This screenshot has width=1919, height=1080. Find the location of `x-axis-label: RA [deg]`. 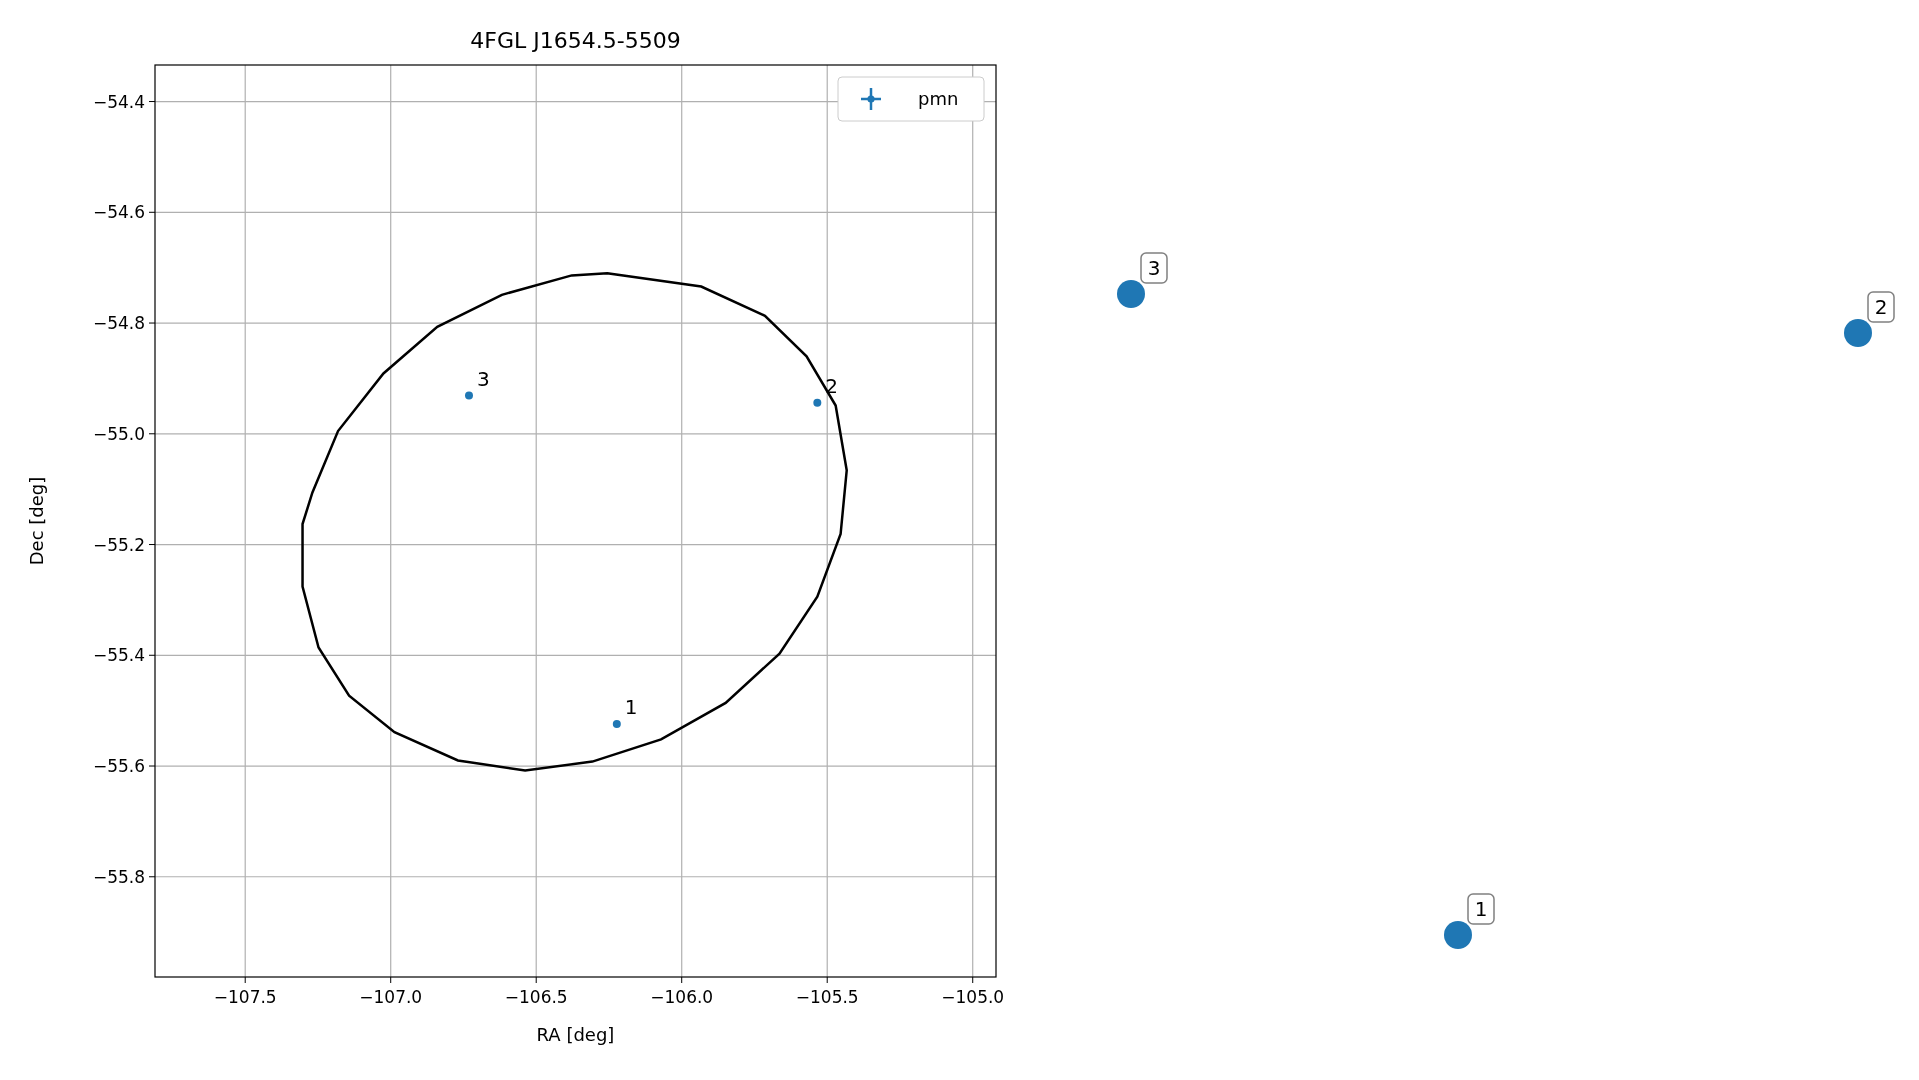

x-axis-label: RA [deg] is located at coordinates (575, 1034).